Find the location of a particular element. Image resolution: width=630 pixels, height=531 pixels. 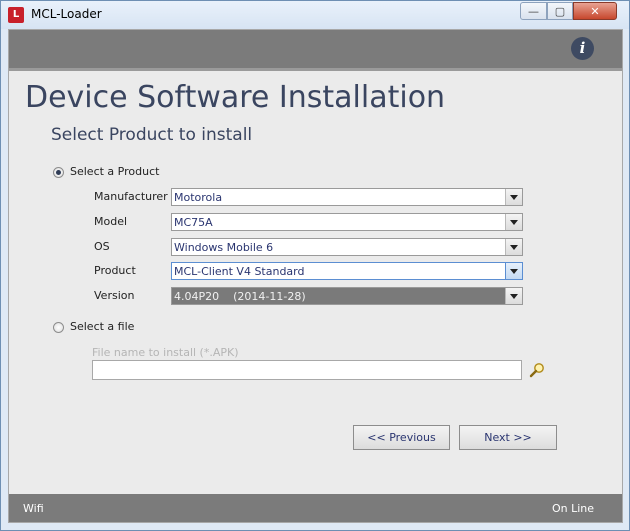

header-bar: i is located at coordinates (315, 50).